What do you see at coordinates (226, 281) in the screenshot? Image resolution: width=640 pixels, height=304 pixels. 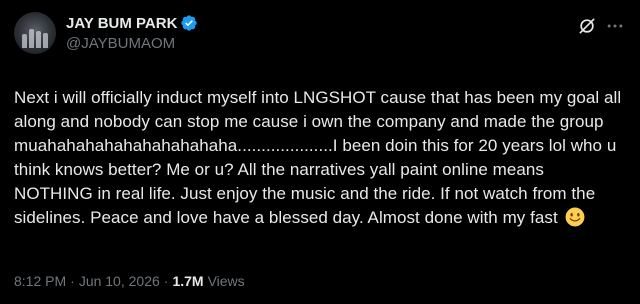 I see `views-label: Views` at bounding box center [226, 281].